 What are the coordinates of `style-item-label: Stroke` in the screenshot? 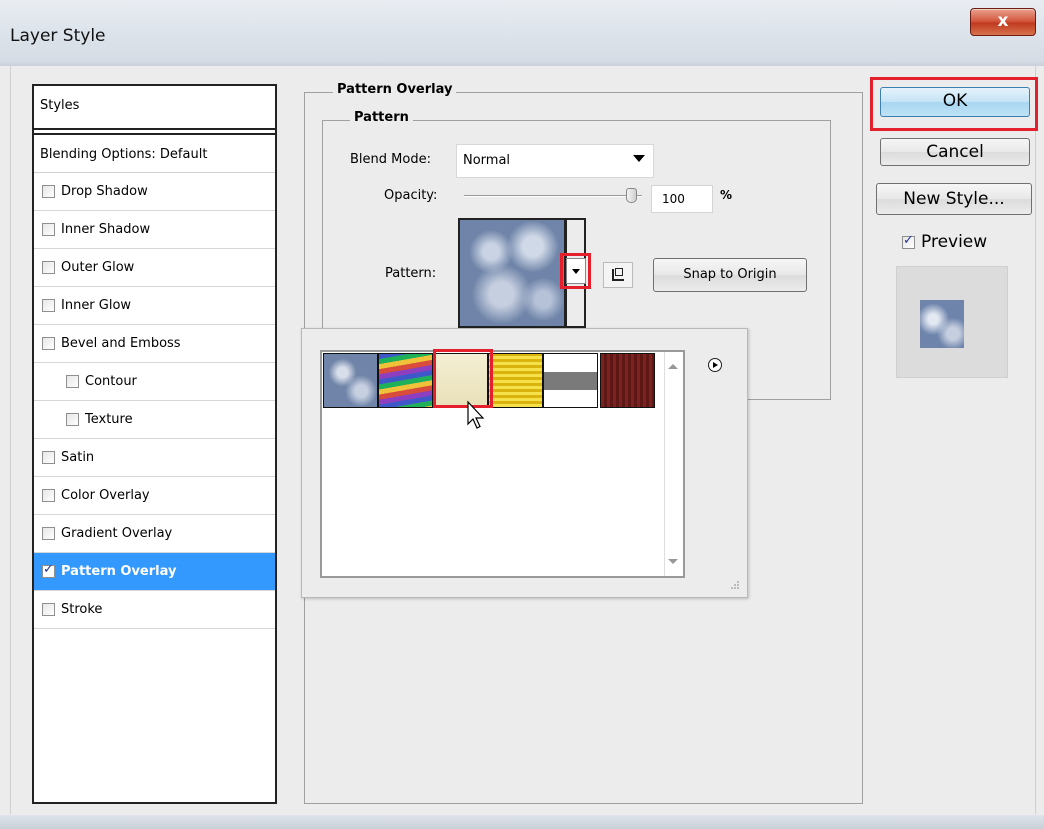 It's located at (82, 609).